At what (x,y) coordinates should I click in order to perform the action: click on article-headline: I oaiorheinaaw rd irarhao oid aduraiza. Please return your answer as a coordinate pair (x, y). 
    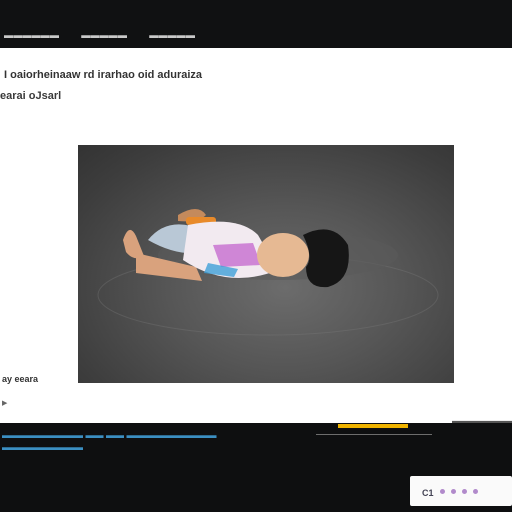
    Looking at the image, I should click on (103, 75).